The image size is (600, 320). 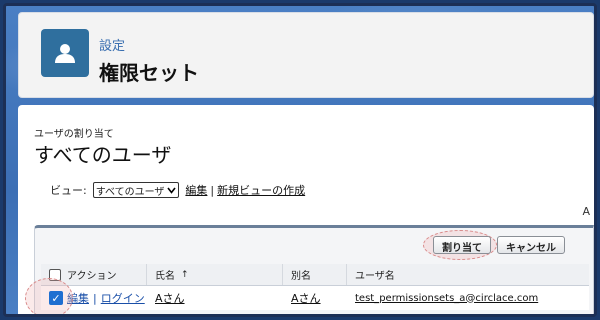 What do you see at coordinates (494, 245) in the screenshot?
I see `button-row: 割り当て キャンセル` at bounding box center [494, 245].